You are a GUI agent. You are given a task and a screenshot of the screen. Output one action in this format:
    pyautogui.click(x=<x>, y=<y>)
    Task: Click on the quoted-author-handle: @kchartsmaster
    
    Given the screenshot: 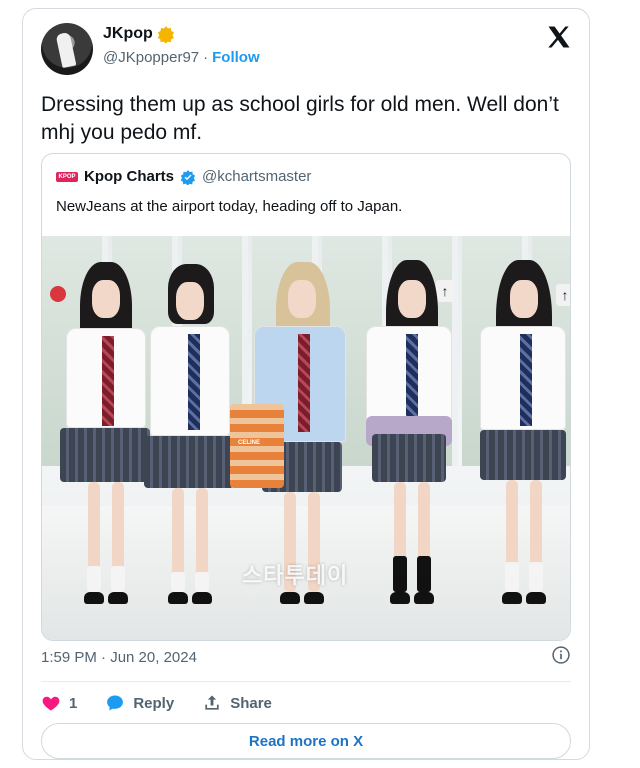 What is the action you would take?
    pyautogui.click(x=256, y=176)
    